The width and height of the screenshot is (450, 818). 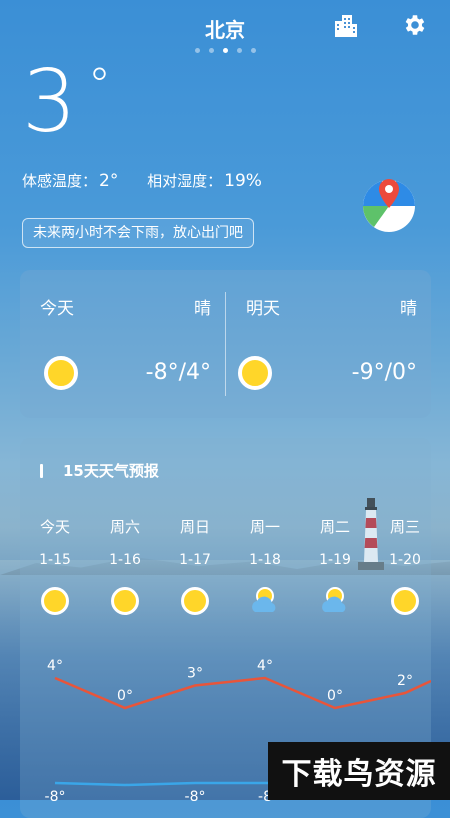 I want to click on humidity-value: 19%, so click(x=243, y=181).